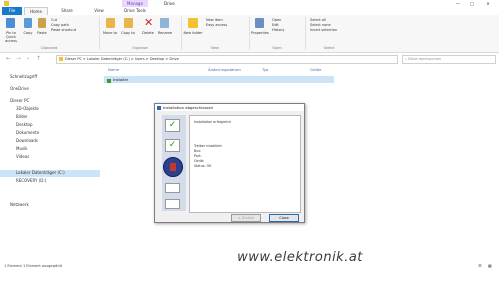  Describe the element at coordinates (28, 33) in the screenshot. I see `copy-button: Copy` at that location.